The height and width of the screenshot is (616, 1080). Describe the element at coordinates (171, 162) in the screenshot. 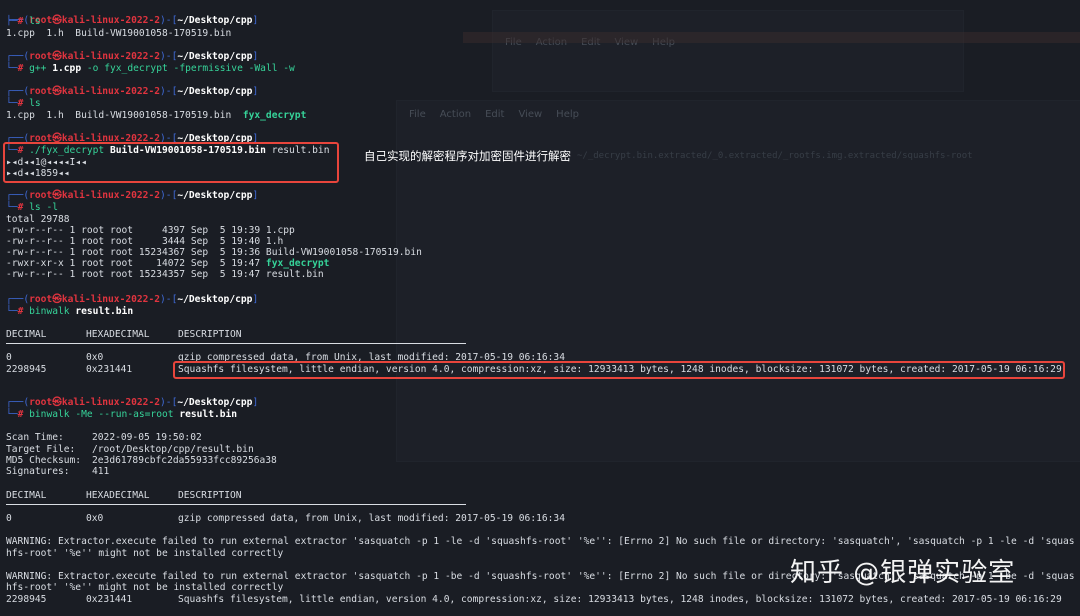

I see `decrypt-highlight-box` at that location.